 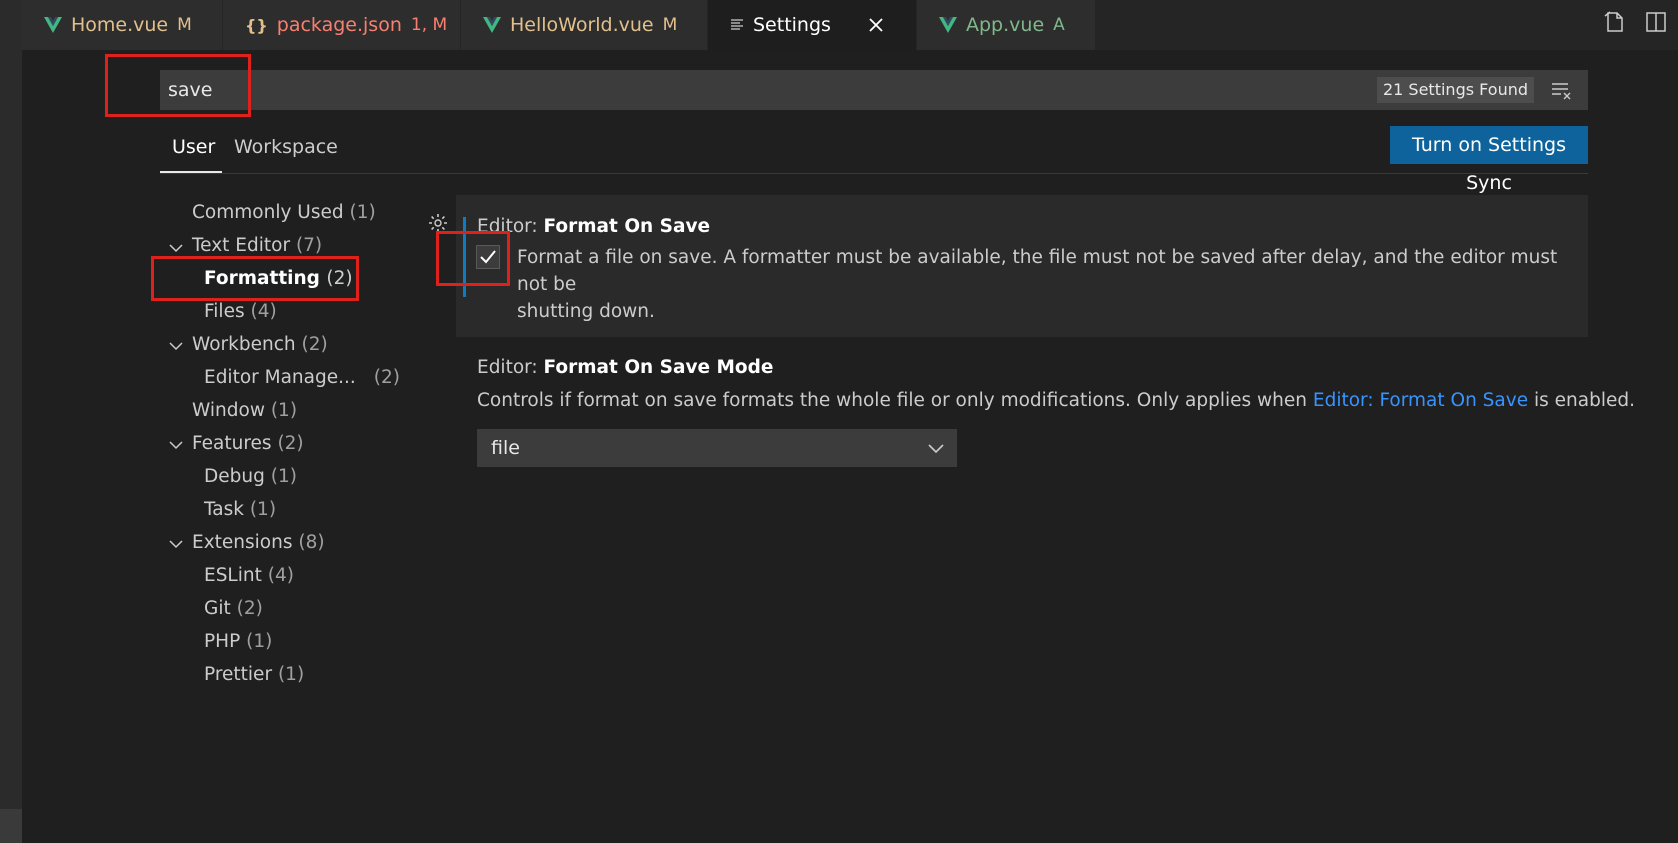 I want to click on toc-item-commonly-used: Commonly Used (1), so click(x=284, y=212).